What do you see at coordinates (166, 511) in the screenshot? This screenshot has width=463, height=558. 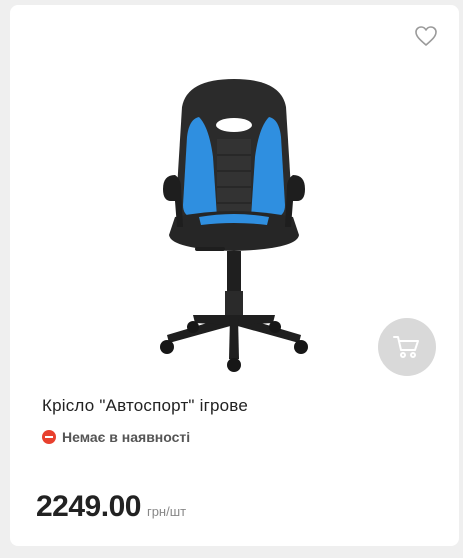 I see `price-unit: грн/шт` at bounding box center [166, 511].